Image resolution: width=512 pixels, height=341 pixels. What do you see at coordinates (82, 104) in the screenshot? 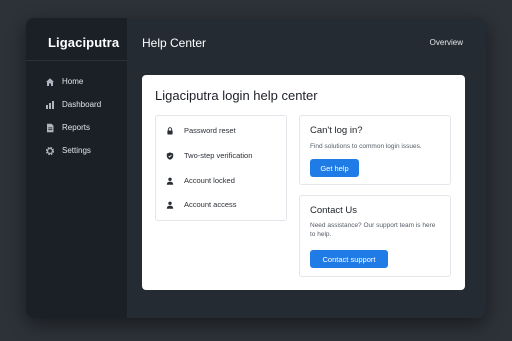
I see `sidebar-item-label: Dashboard` at bounding box center [82, 104].